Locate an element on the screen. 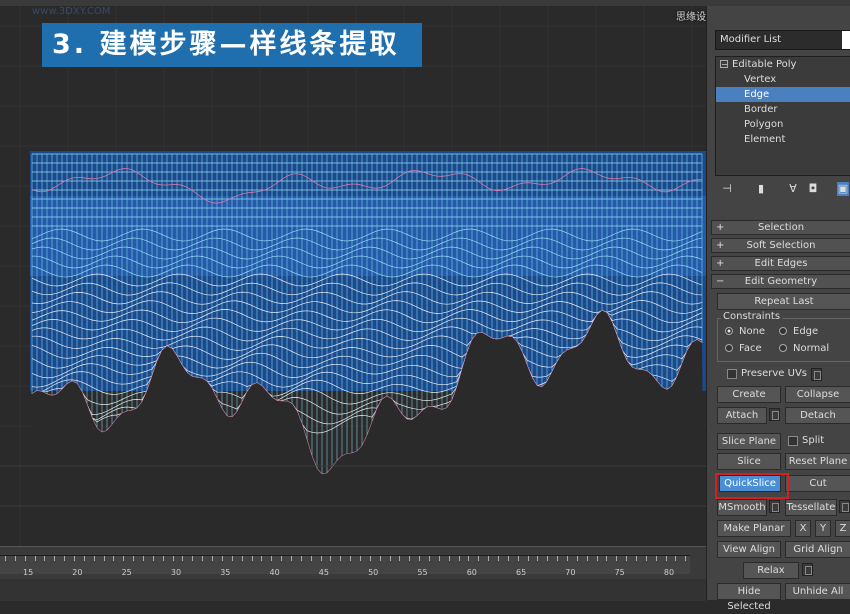 The width and height of the screenshot is (850, 614). slice-plane-button: Slice Plane is located at coordinates (749, 441).